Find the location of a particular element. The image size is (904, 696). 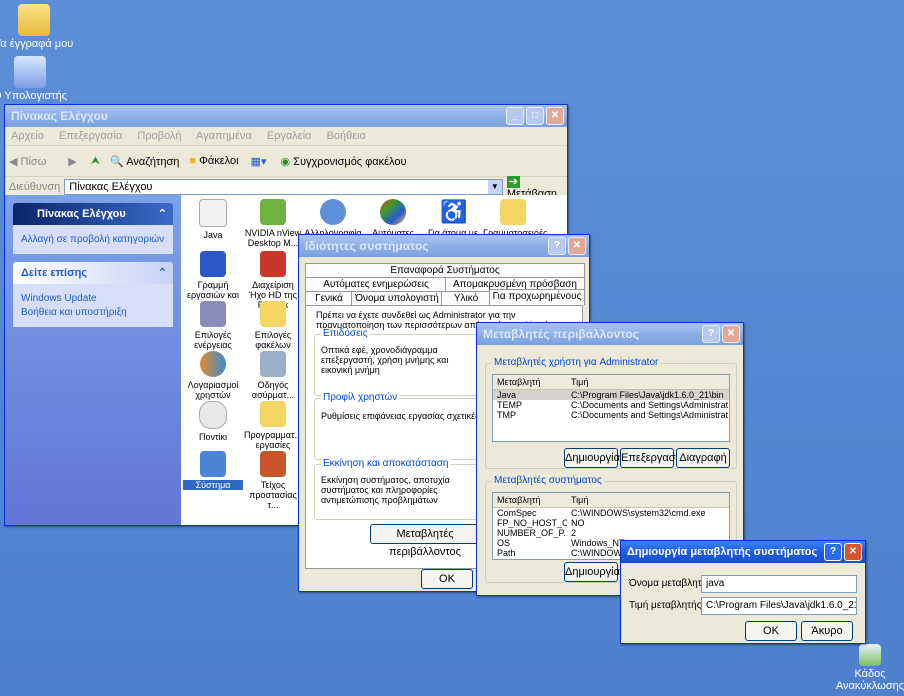

cancel-button: Άκυρο is located at coordinates (827, 631).